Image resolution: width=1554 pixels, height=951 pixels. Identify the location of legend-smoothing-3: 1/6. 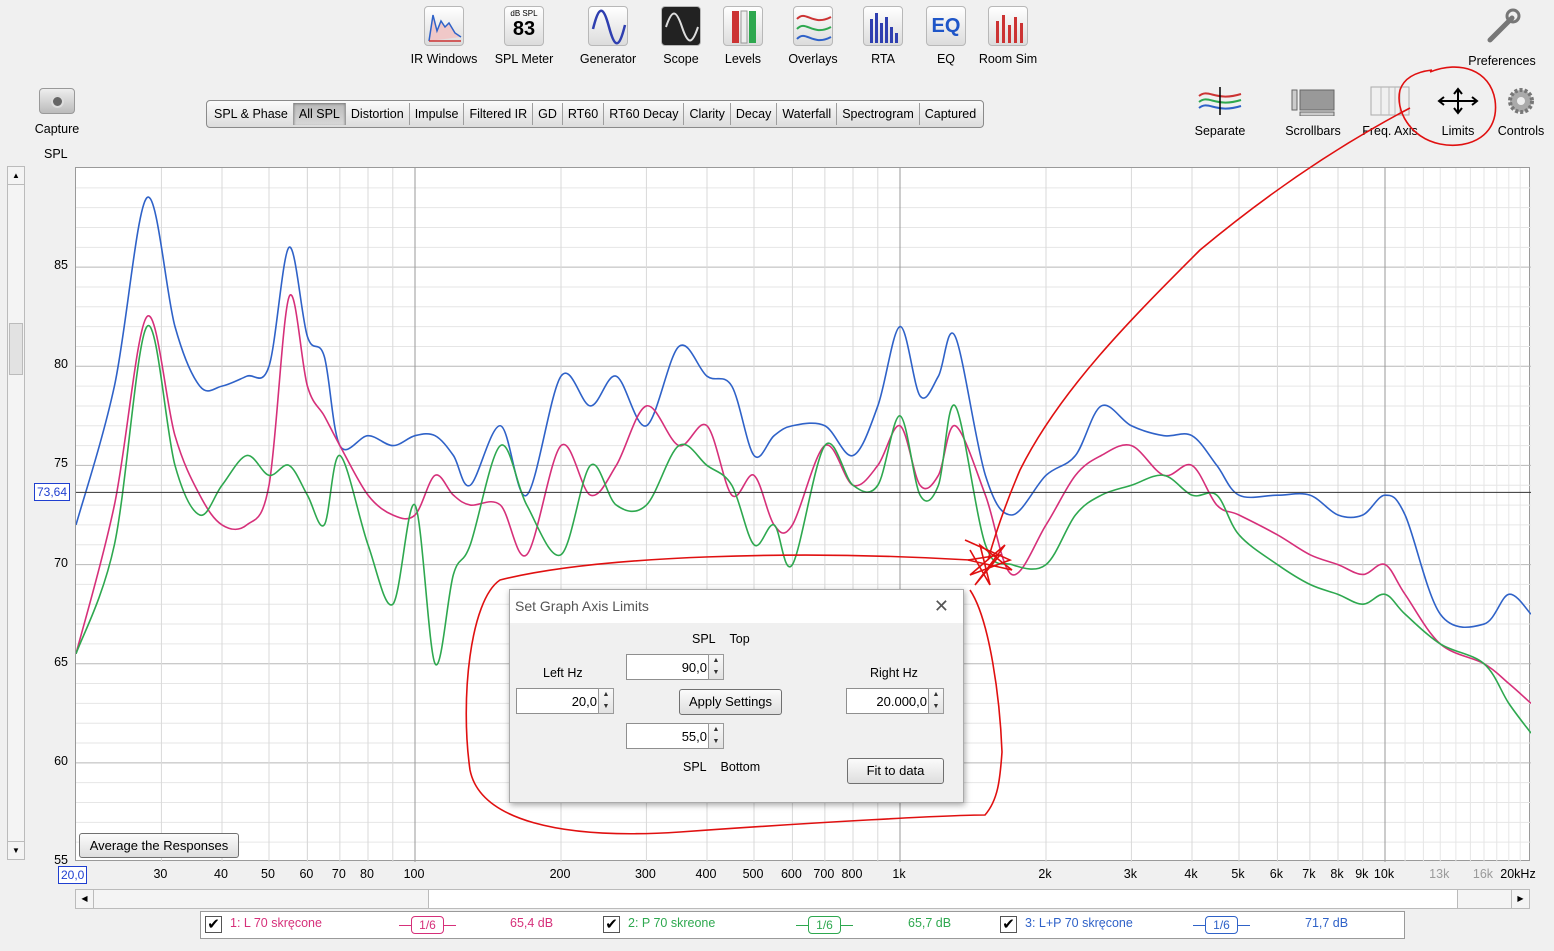
(1221, 925).